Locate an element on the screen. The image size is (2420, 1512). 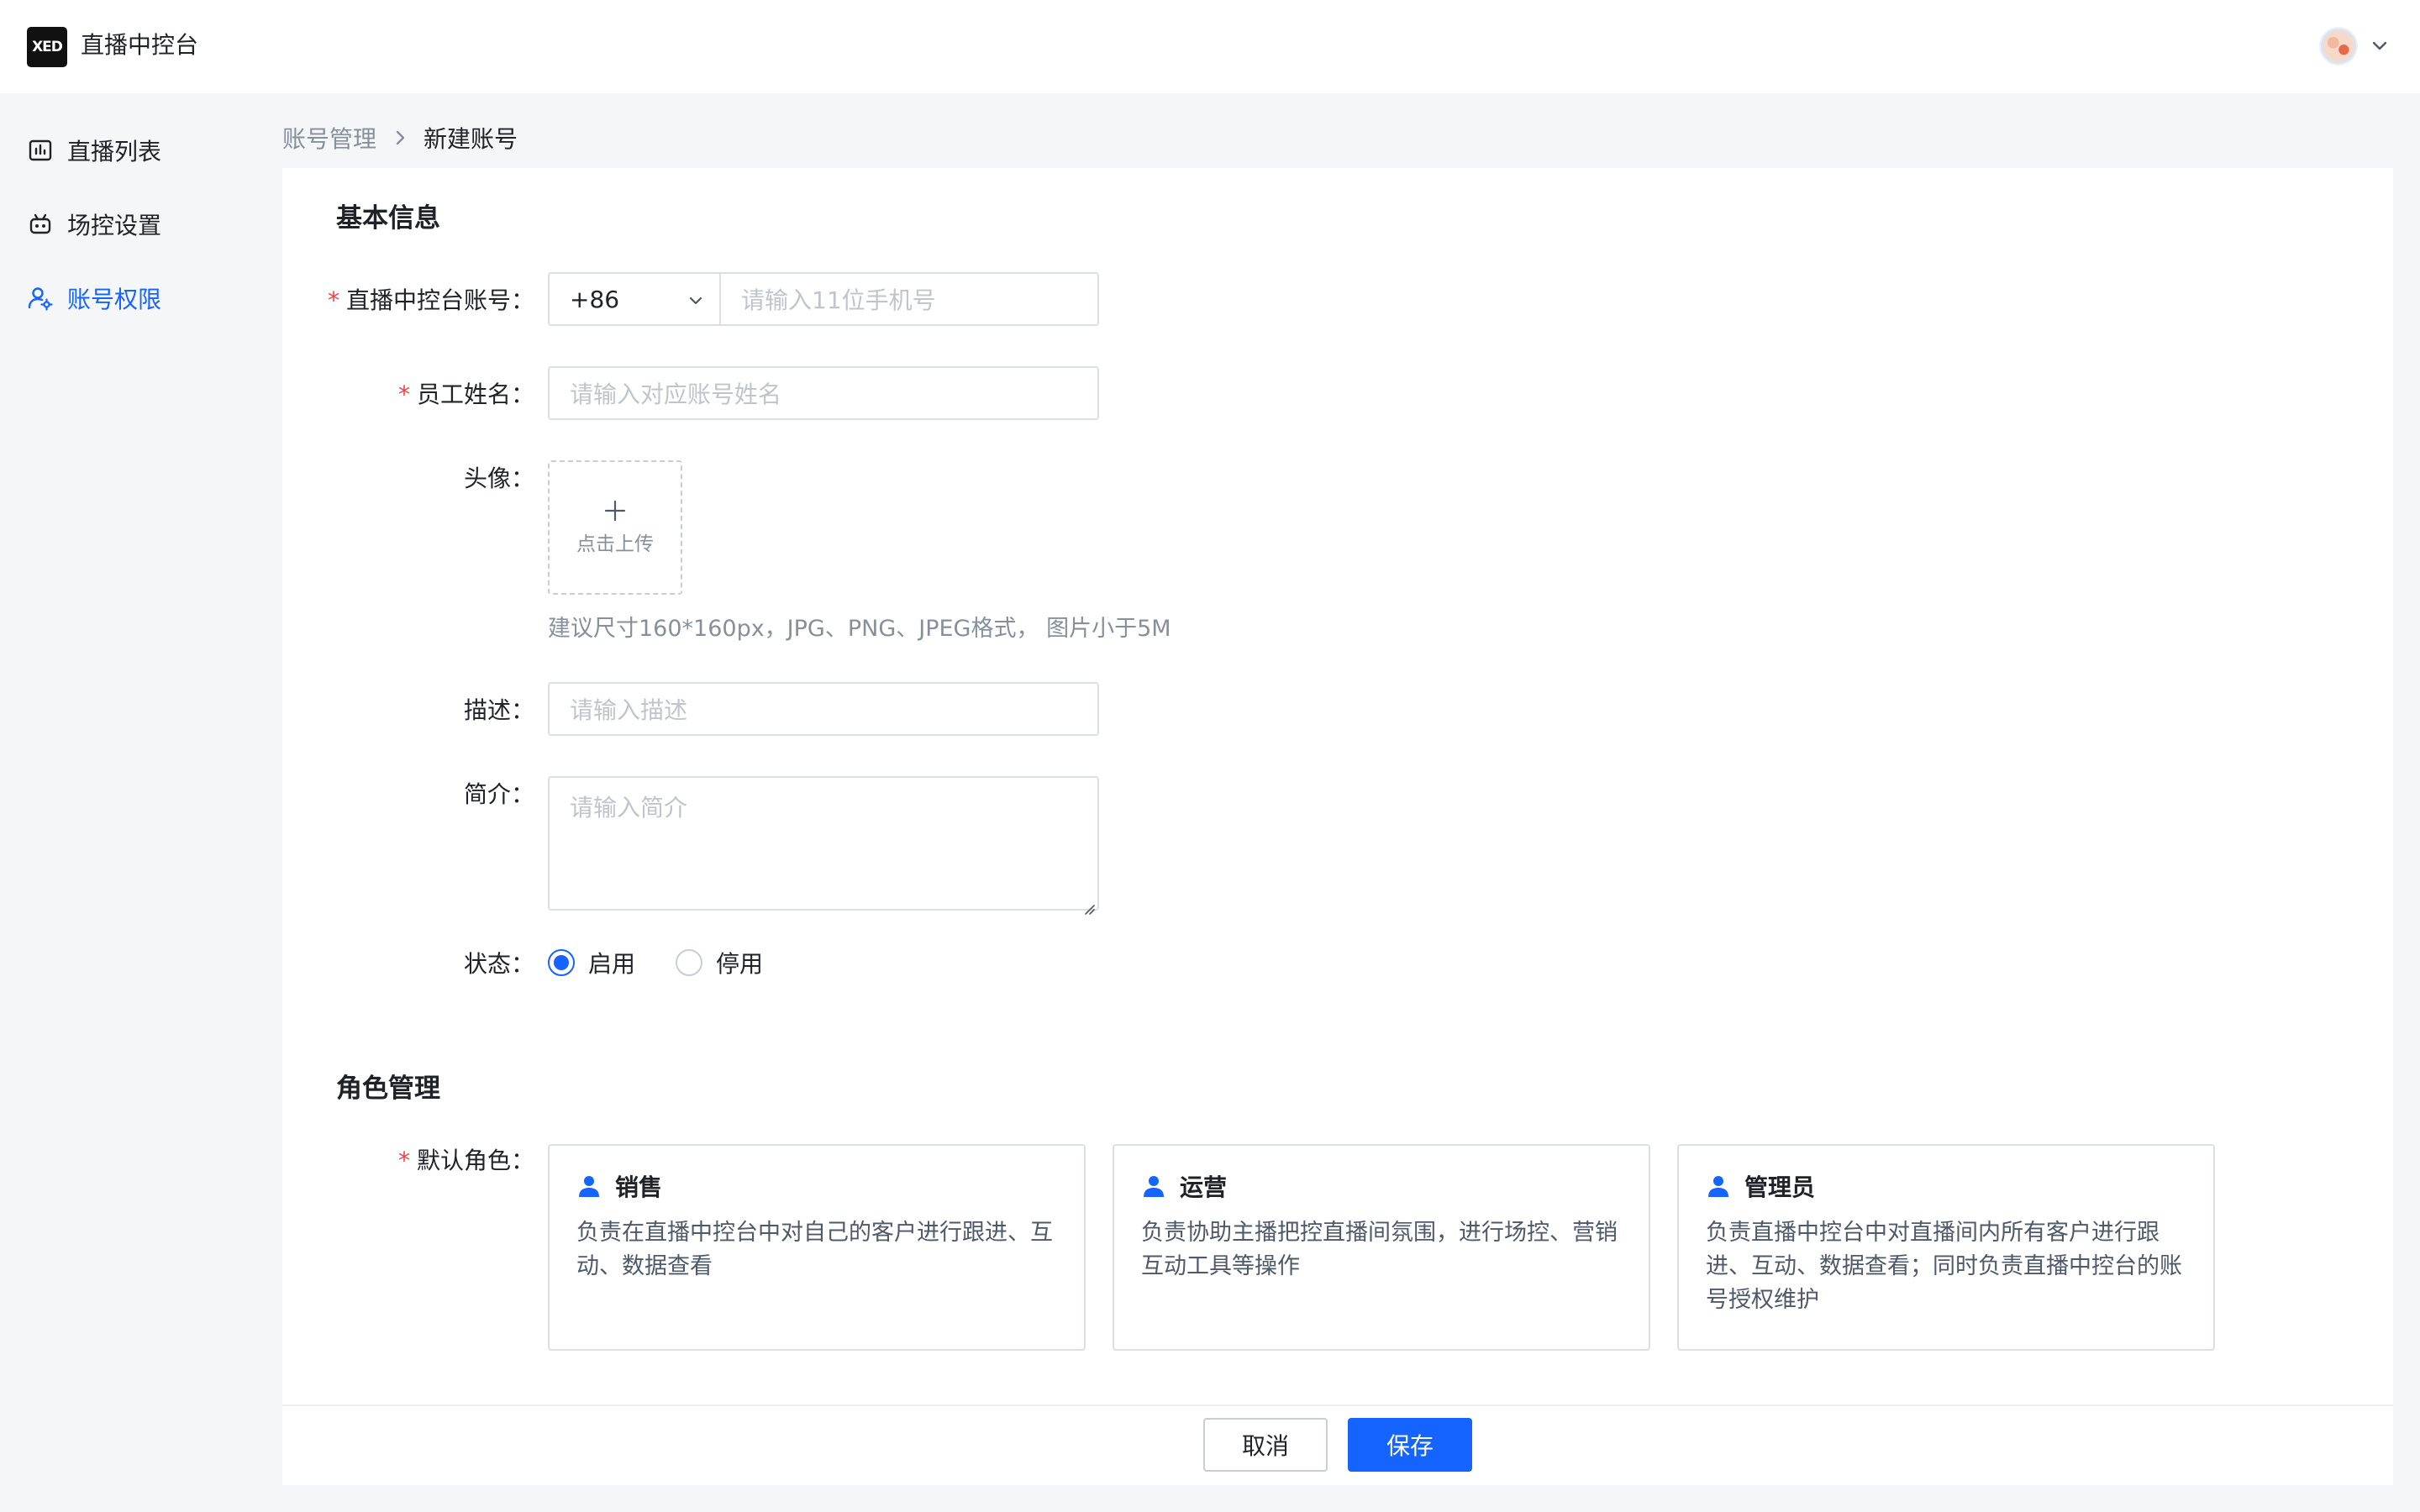
brand-logo: XED is located at coordinates (47, 47).